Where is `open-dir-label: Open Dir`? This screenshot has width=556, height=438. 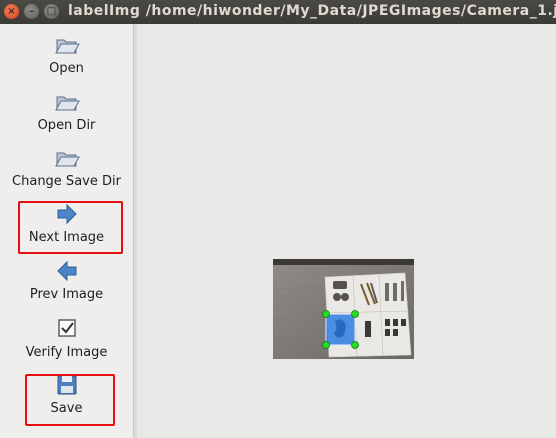 open-dir-label: Open Dir is located at coordinates (66, 125).